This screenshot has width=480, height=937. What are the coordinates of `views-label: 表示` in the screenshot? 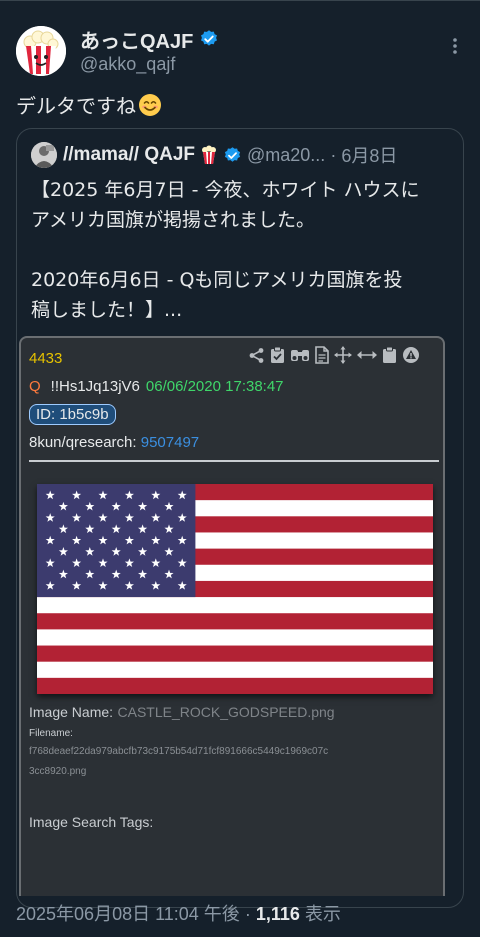 It's located at (322, 914).